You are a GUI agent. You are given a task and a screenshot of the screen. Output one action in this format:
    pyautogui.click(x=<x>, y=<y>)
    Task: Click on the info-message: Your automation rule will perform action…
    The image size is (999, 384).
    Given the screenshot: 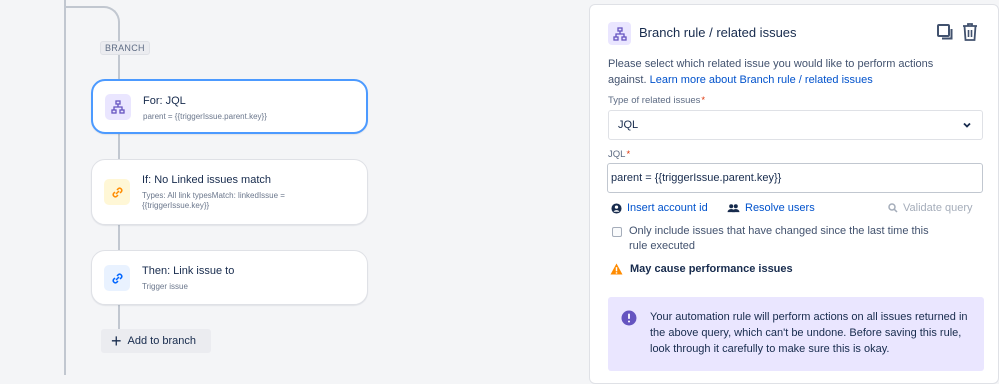 What is the action you would take?
    pyautogui.click(x=796, y=334)
    